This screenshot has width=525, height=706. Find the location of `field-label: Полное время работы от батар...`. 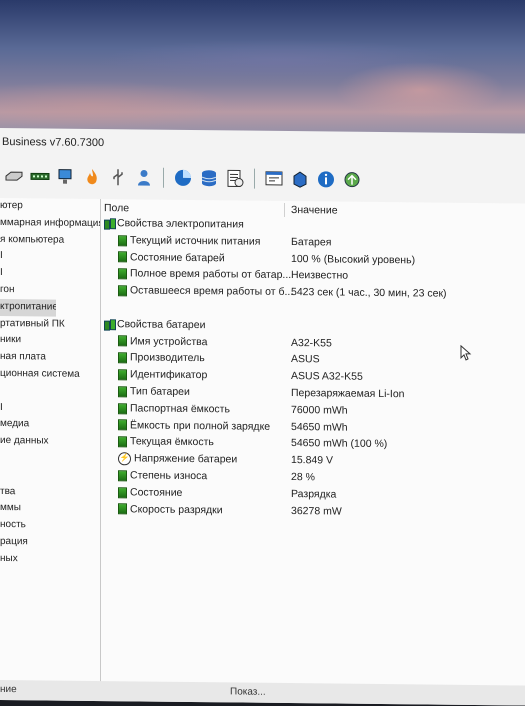

field-label: Полное время работы от батар... is located at coordinates (211, 274).